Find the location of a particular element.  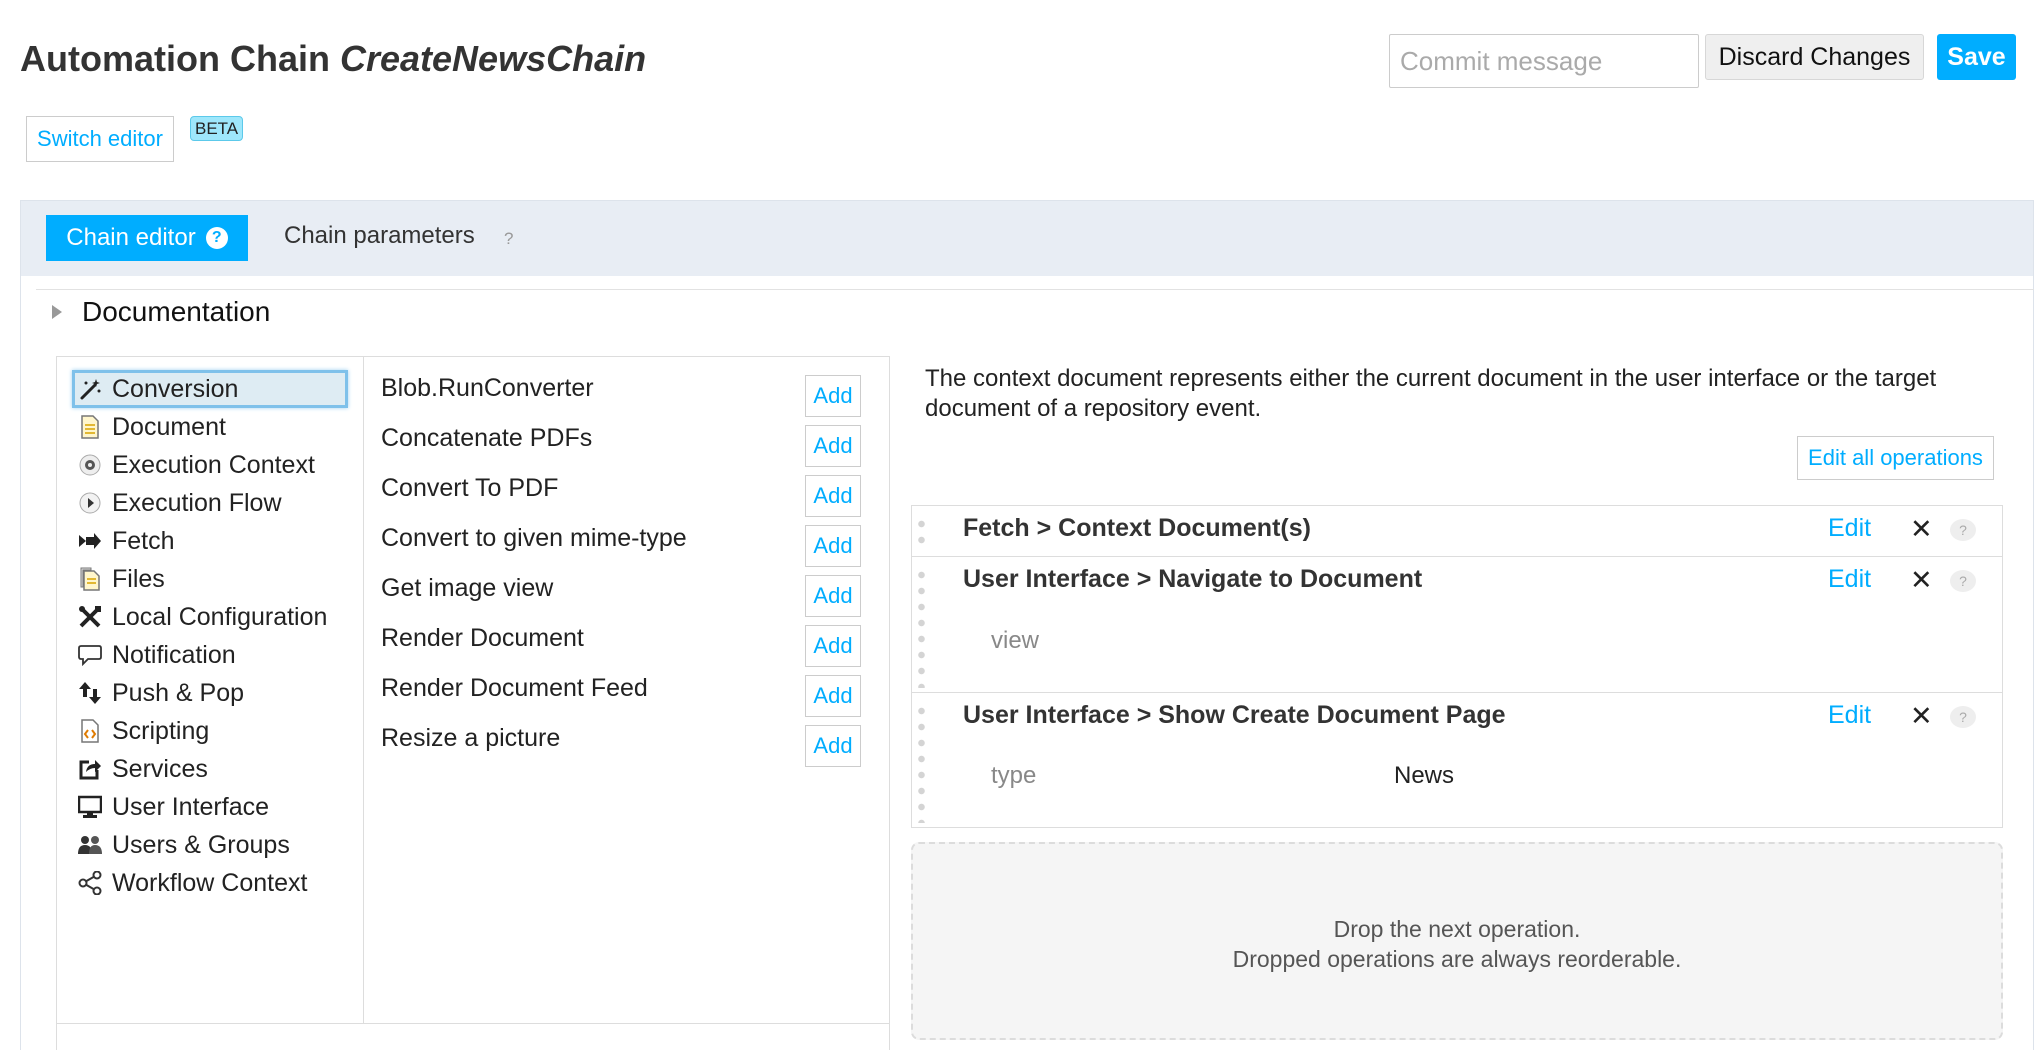

push-pop-arrows-icon is located at coordinates (90, 693).